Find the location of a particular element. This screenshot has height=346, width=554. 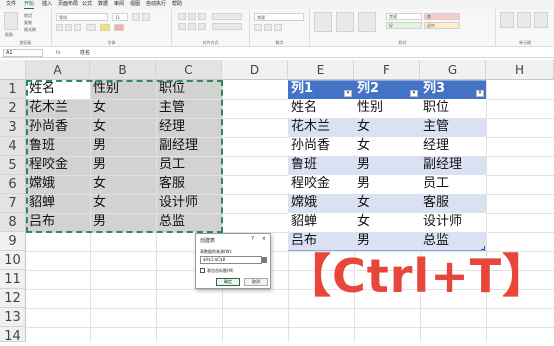

menu-page-layout: 页面布局 is located at coordinates (68, 4).